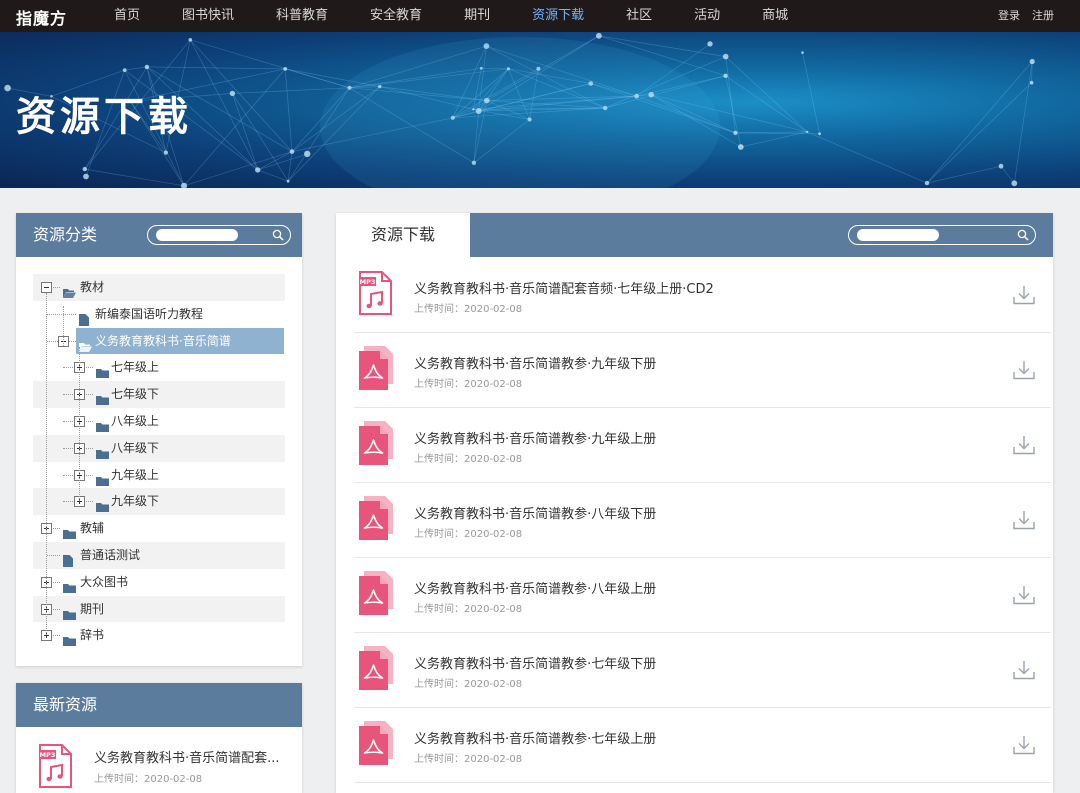  I want to click on download-item-title: 义务教育教科书·音乐简谱教参·九年级上册, so click(535, 437).